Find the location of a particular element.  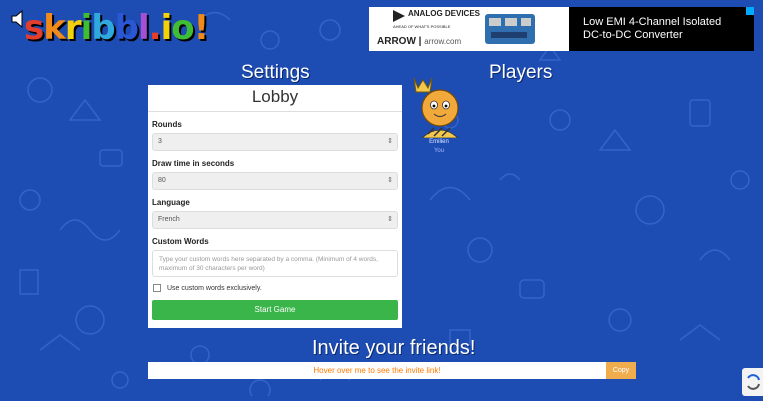

player-card: Emilien You is located at coordinates (439, 117).